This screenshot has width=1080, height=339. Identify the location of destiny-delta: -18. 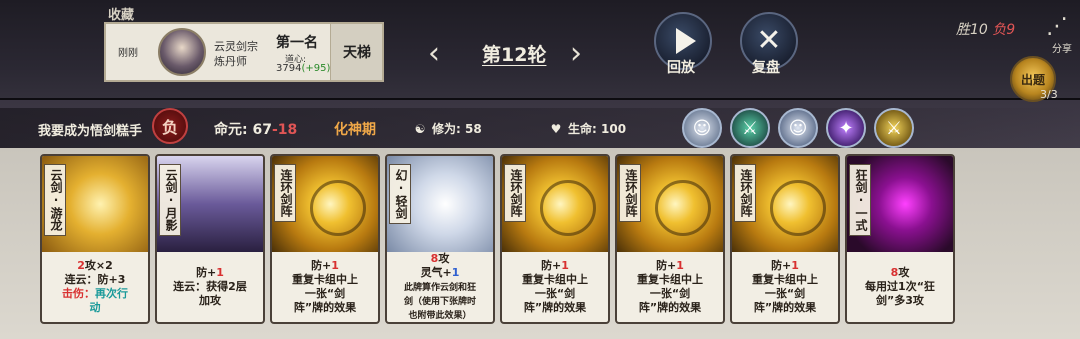
(284, 130).